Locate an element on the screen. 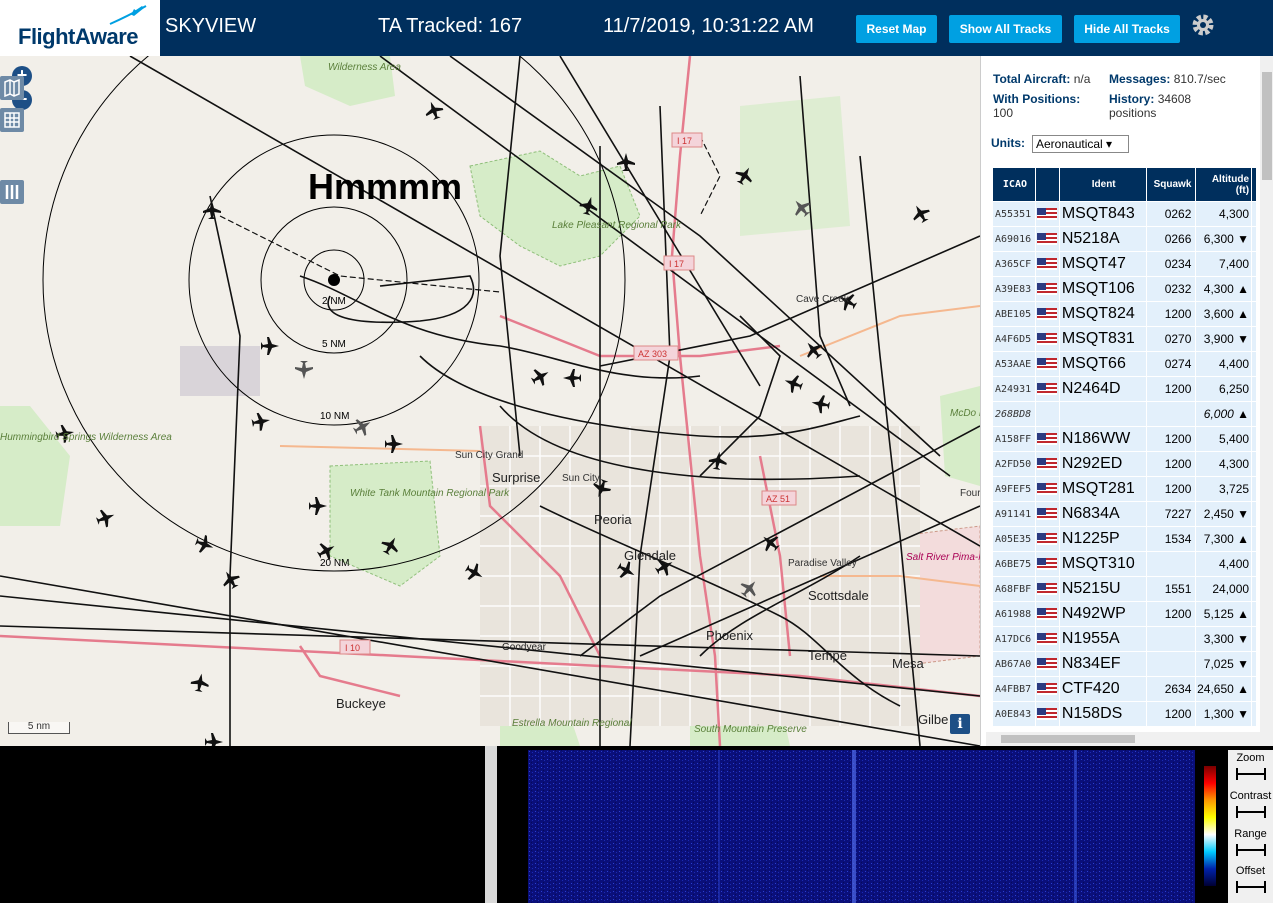 The height and width of the screenshot is (903, 1273). ident-cell: MSQT824 is located at coordinates (1102, 314).